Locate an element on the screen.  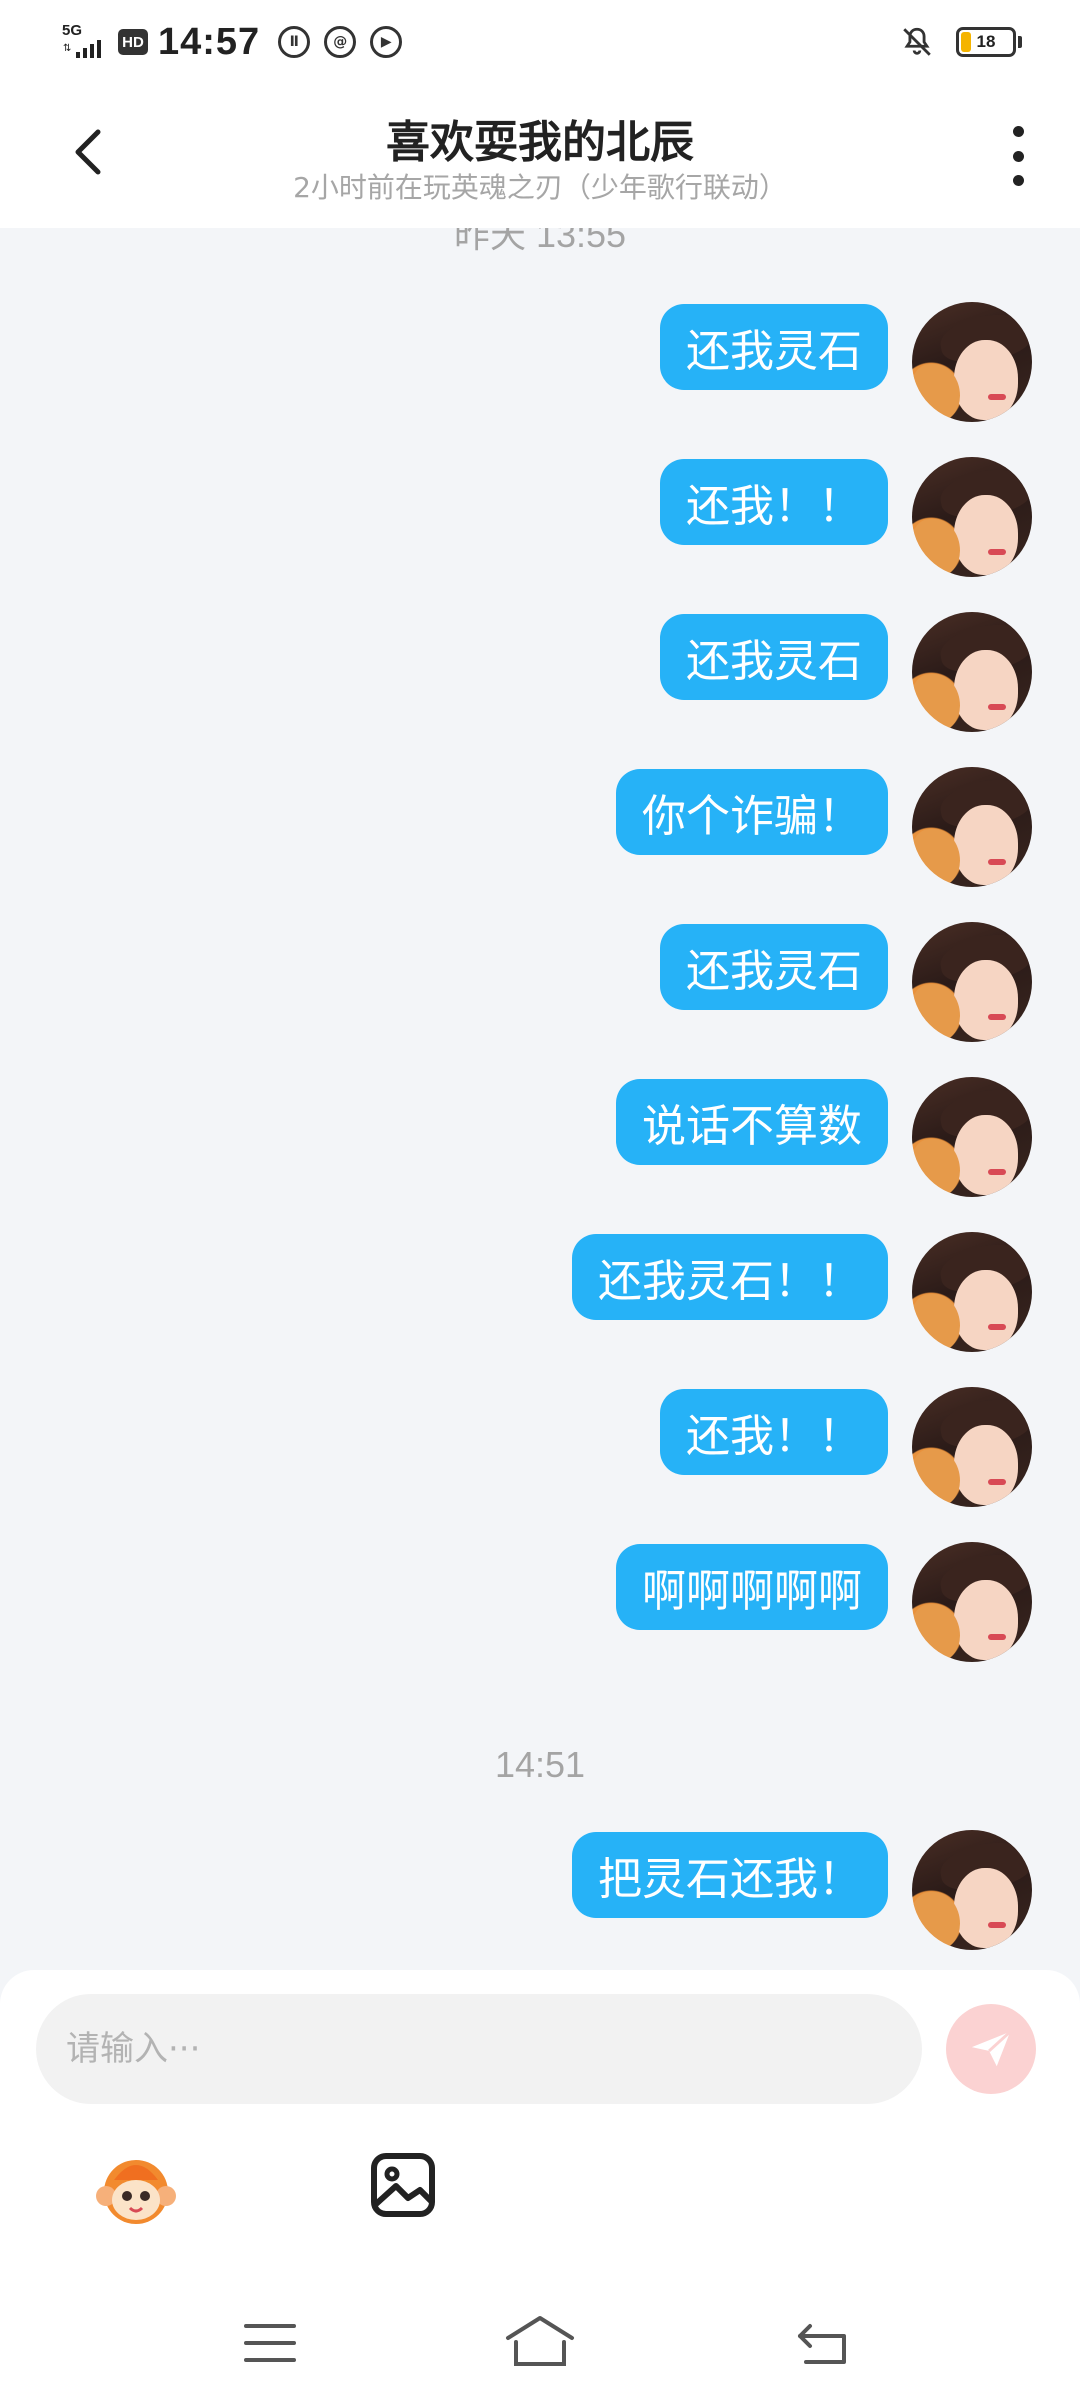
system-nav-bar is located at coordinates (540, 2349).